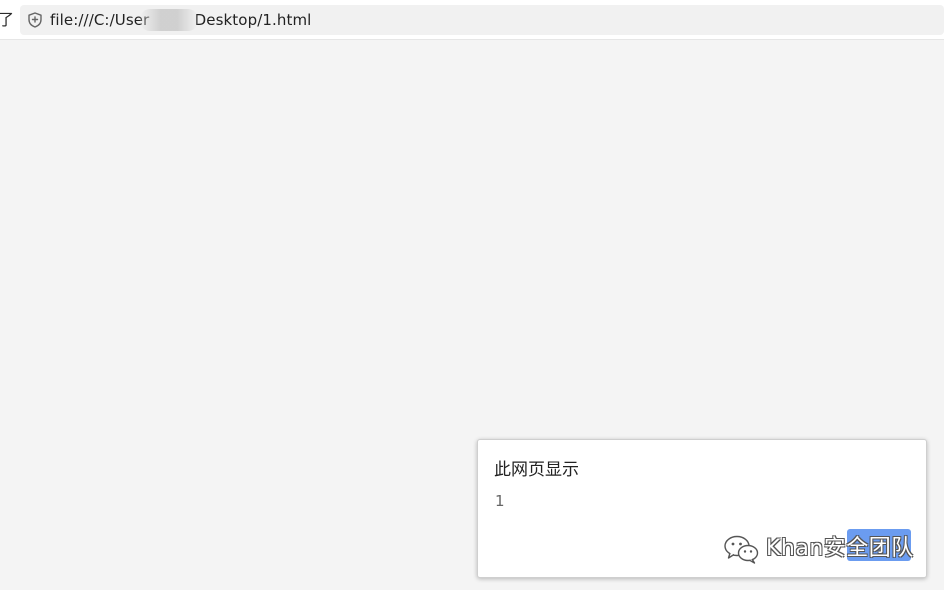  What do you see at coordinates (536, 470) in the screenshot?
I see `dialog-title: 此网页显示` at bounding box center [536, 470].